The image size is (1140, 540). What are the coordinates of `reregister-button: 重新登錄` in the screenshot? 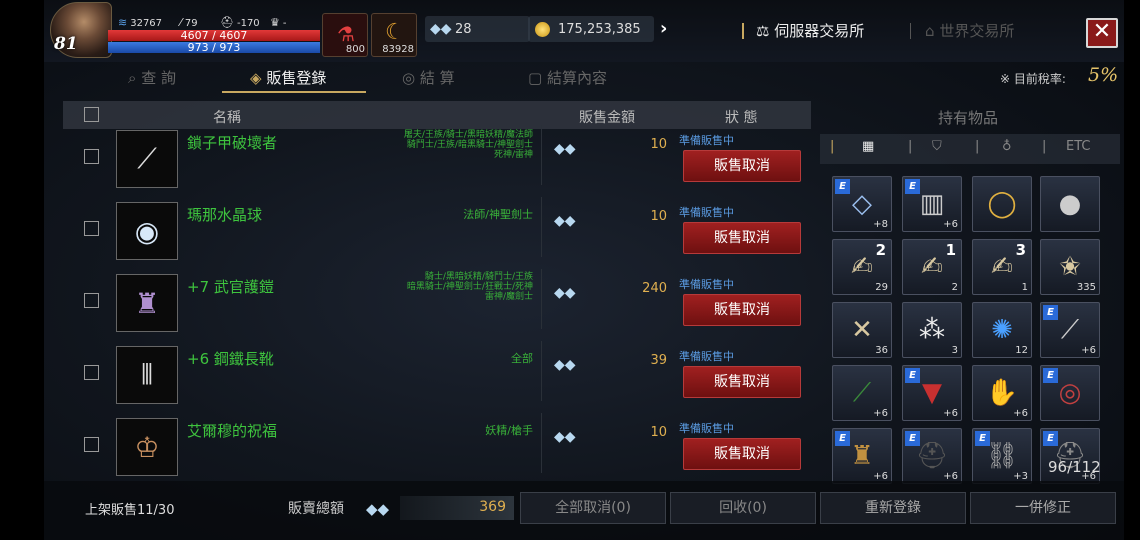 It's located at (893, 508).